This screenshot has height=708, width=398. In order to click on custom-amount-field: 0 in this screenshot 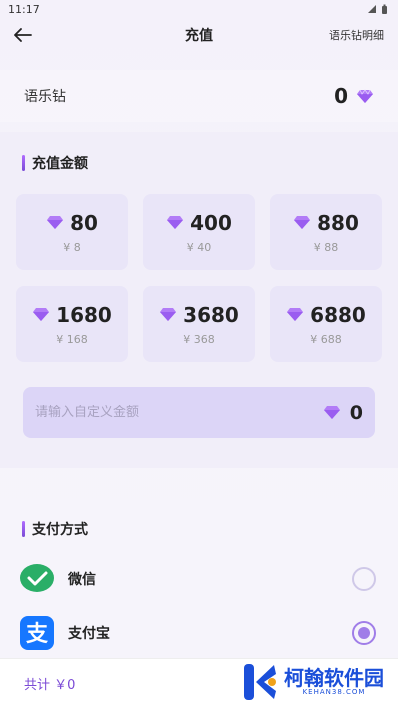, I will do `click(199, 412)`.